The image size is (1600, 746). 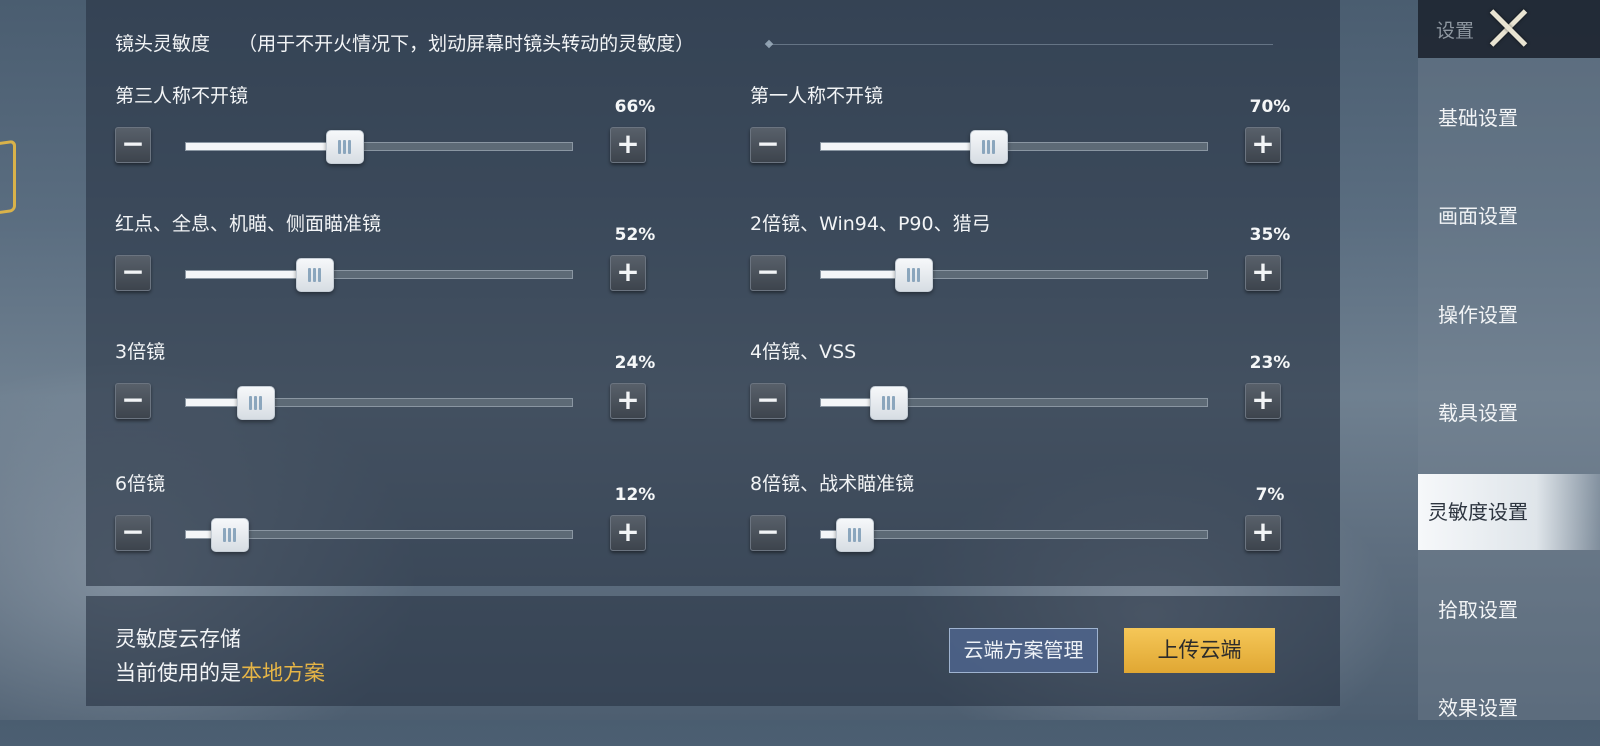 What do you see at coordinates (1270, 235) in the screenshot?
I see `slider-value: 35%` at bounding box center [1270, 235].